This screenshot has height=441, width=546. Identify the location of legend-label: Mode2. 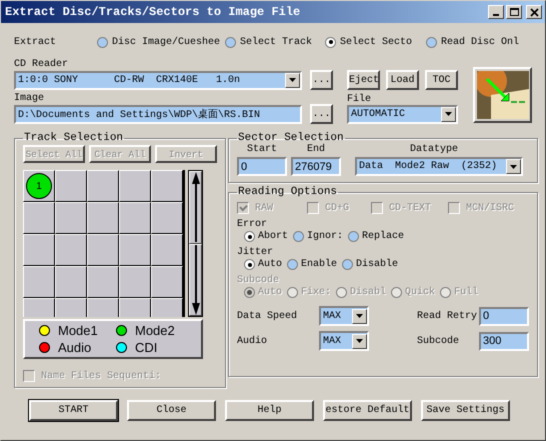
(155, 330).